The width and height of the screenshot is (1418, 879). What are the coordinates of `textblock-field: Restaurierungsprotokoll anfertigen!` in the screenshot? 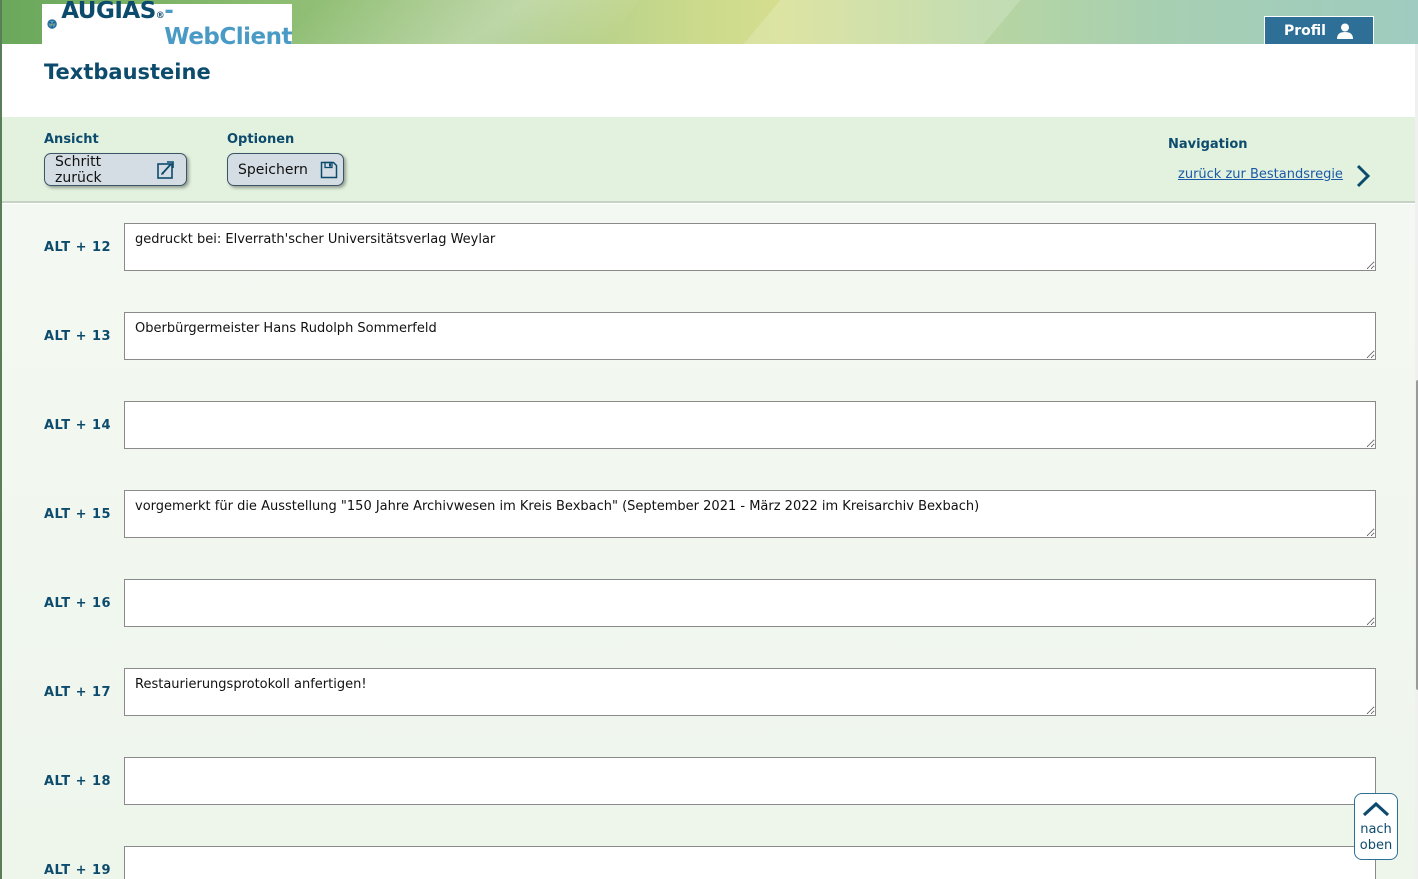 It's located at (750, 692).